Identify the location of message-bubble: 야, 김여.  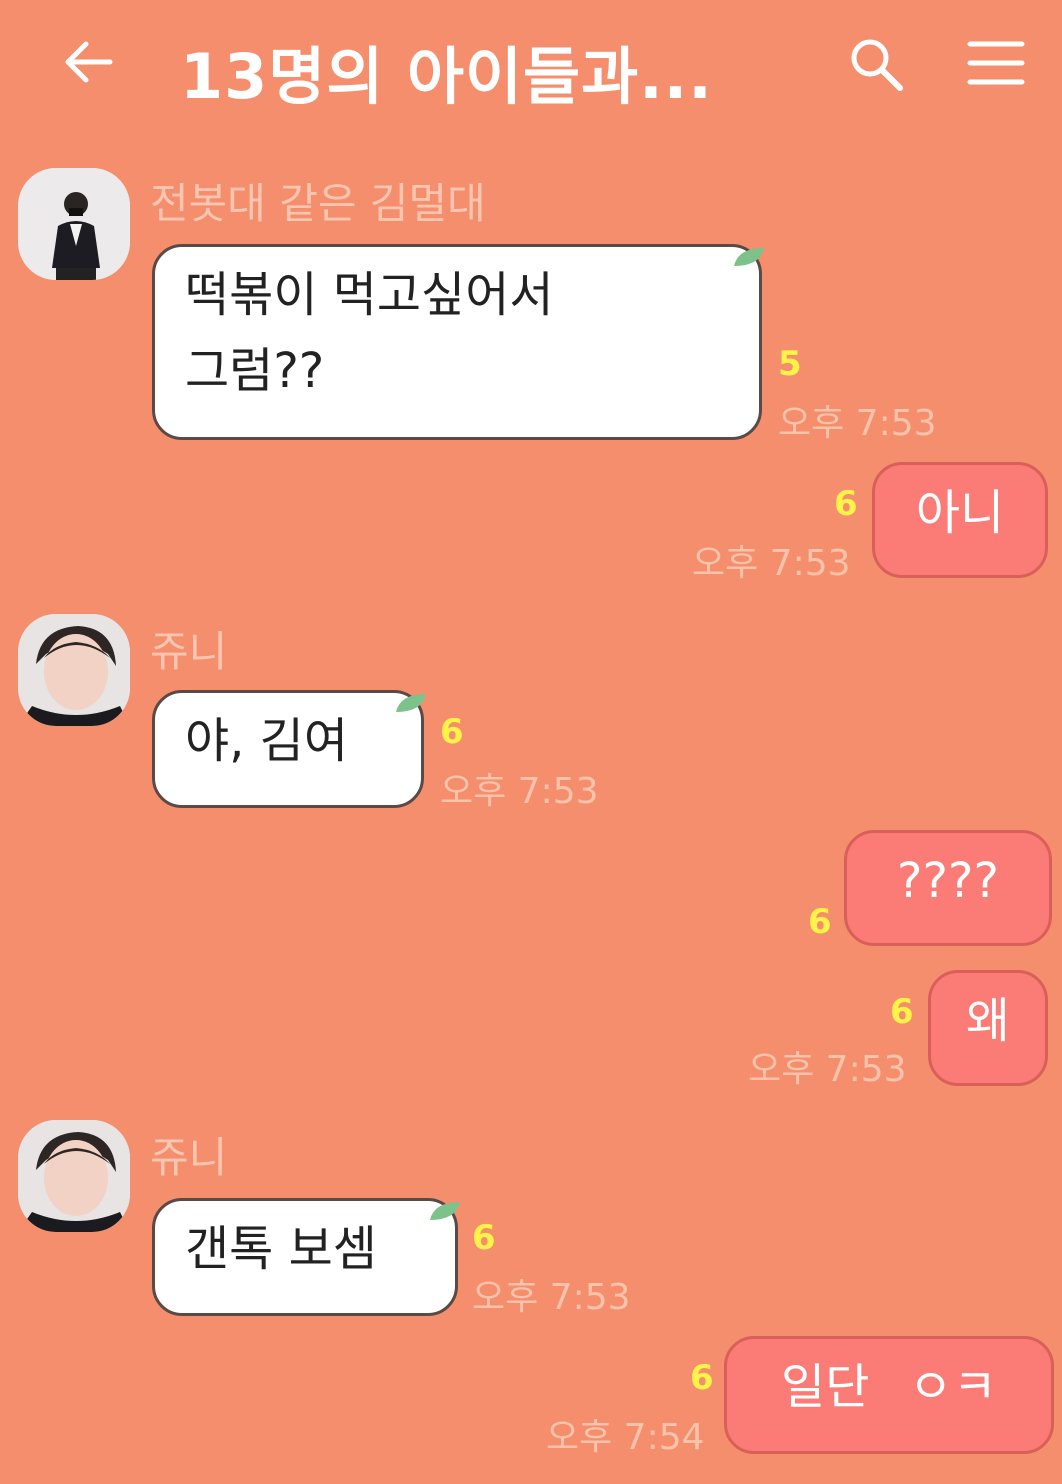
(288, 749).